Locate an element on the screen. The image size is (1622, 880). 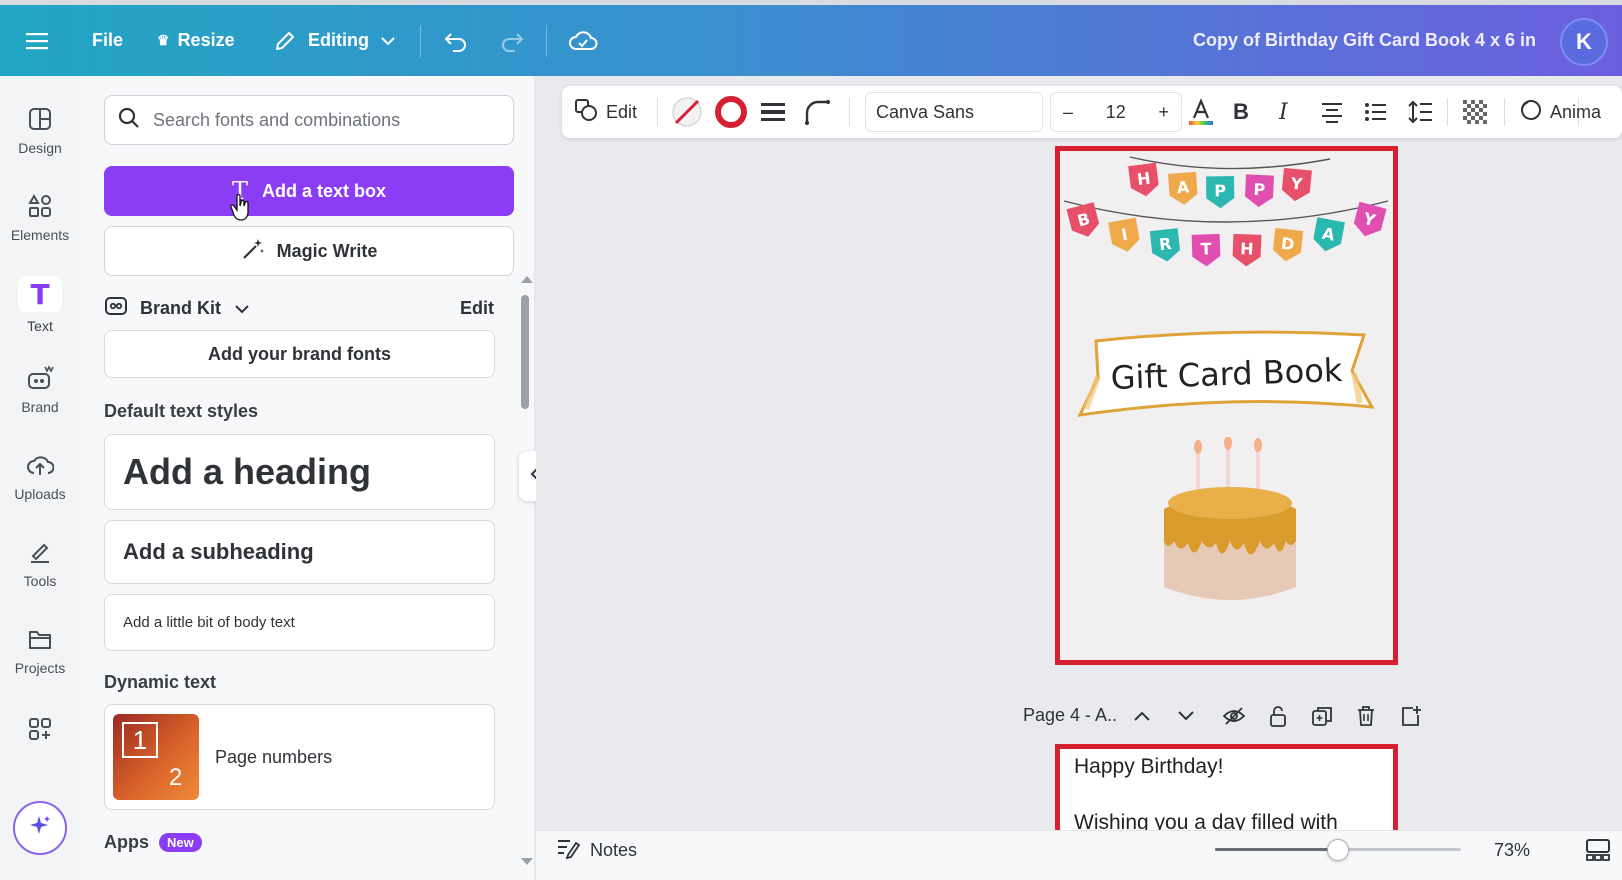
edit-button: Edit is located at coordinates (605, 112).